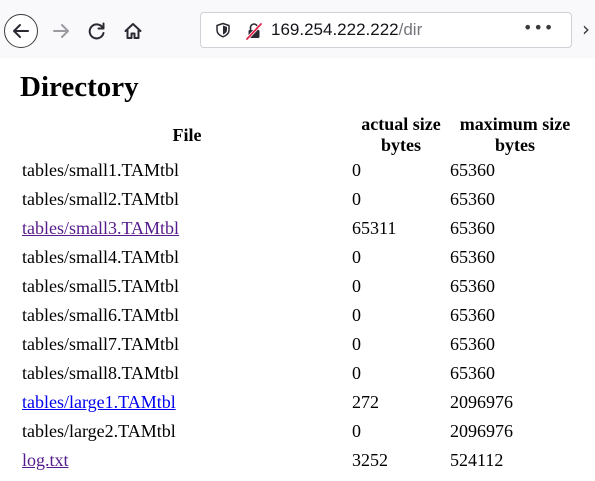 Image resolution: width=595 pixels, height=481 pixels. I want to click on shield-icon, so click(223, 30).